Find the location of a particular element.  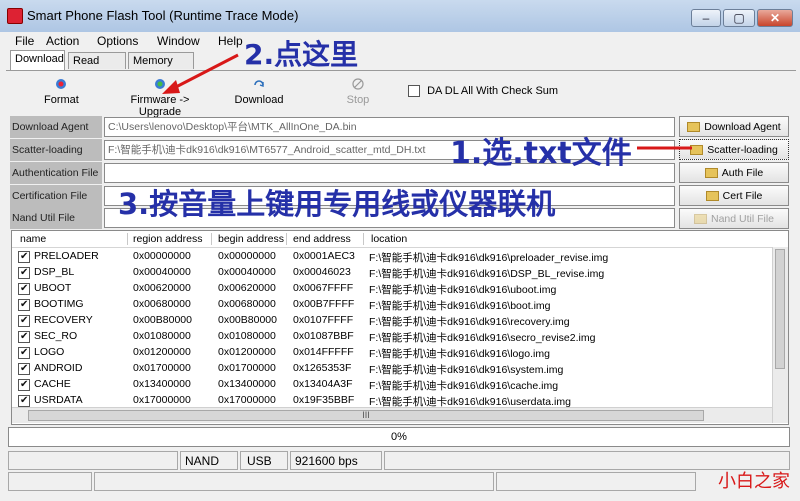

arrow-line-step2 is located at coordinates (206, 71).